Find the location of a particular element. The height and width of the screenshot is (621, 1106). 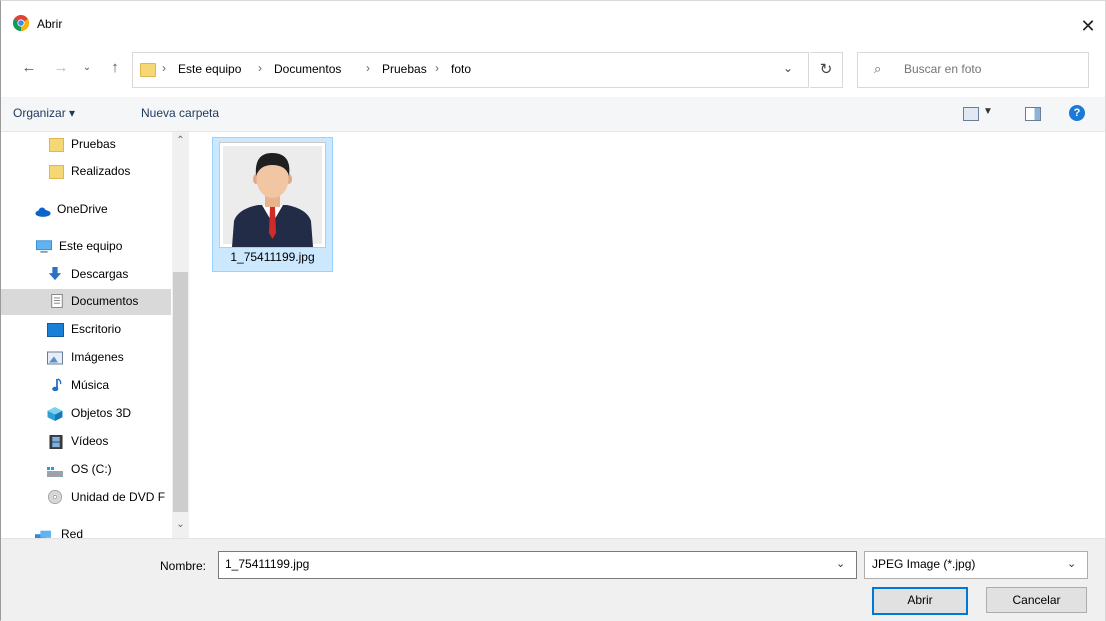

refresh-icon: ↻ is located at coordinates (826, 70).